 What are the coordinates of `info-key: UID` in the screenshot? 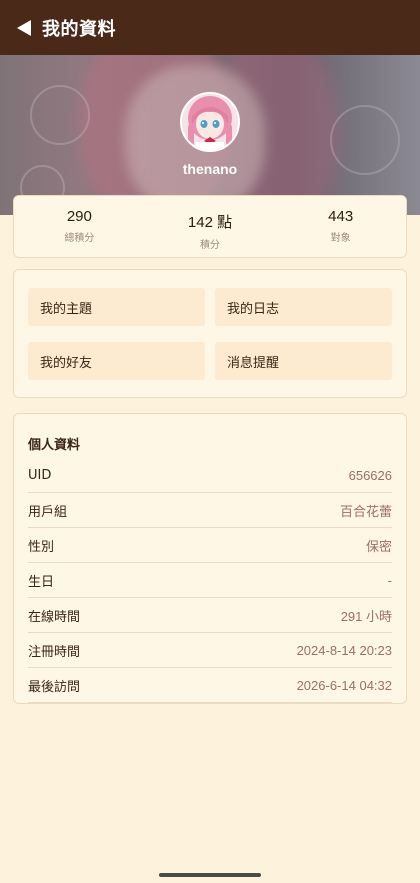 It's located at (40, 475).